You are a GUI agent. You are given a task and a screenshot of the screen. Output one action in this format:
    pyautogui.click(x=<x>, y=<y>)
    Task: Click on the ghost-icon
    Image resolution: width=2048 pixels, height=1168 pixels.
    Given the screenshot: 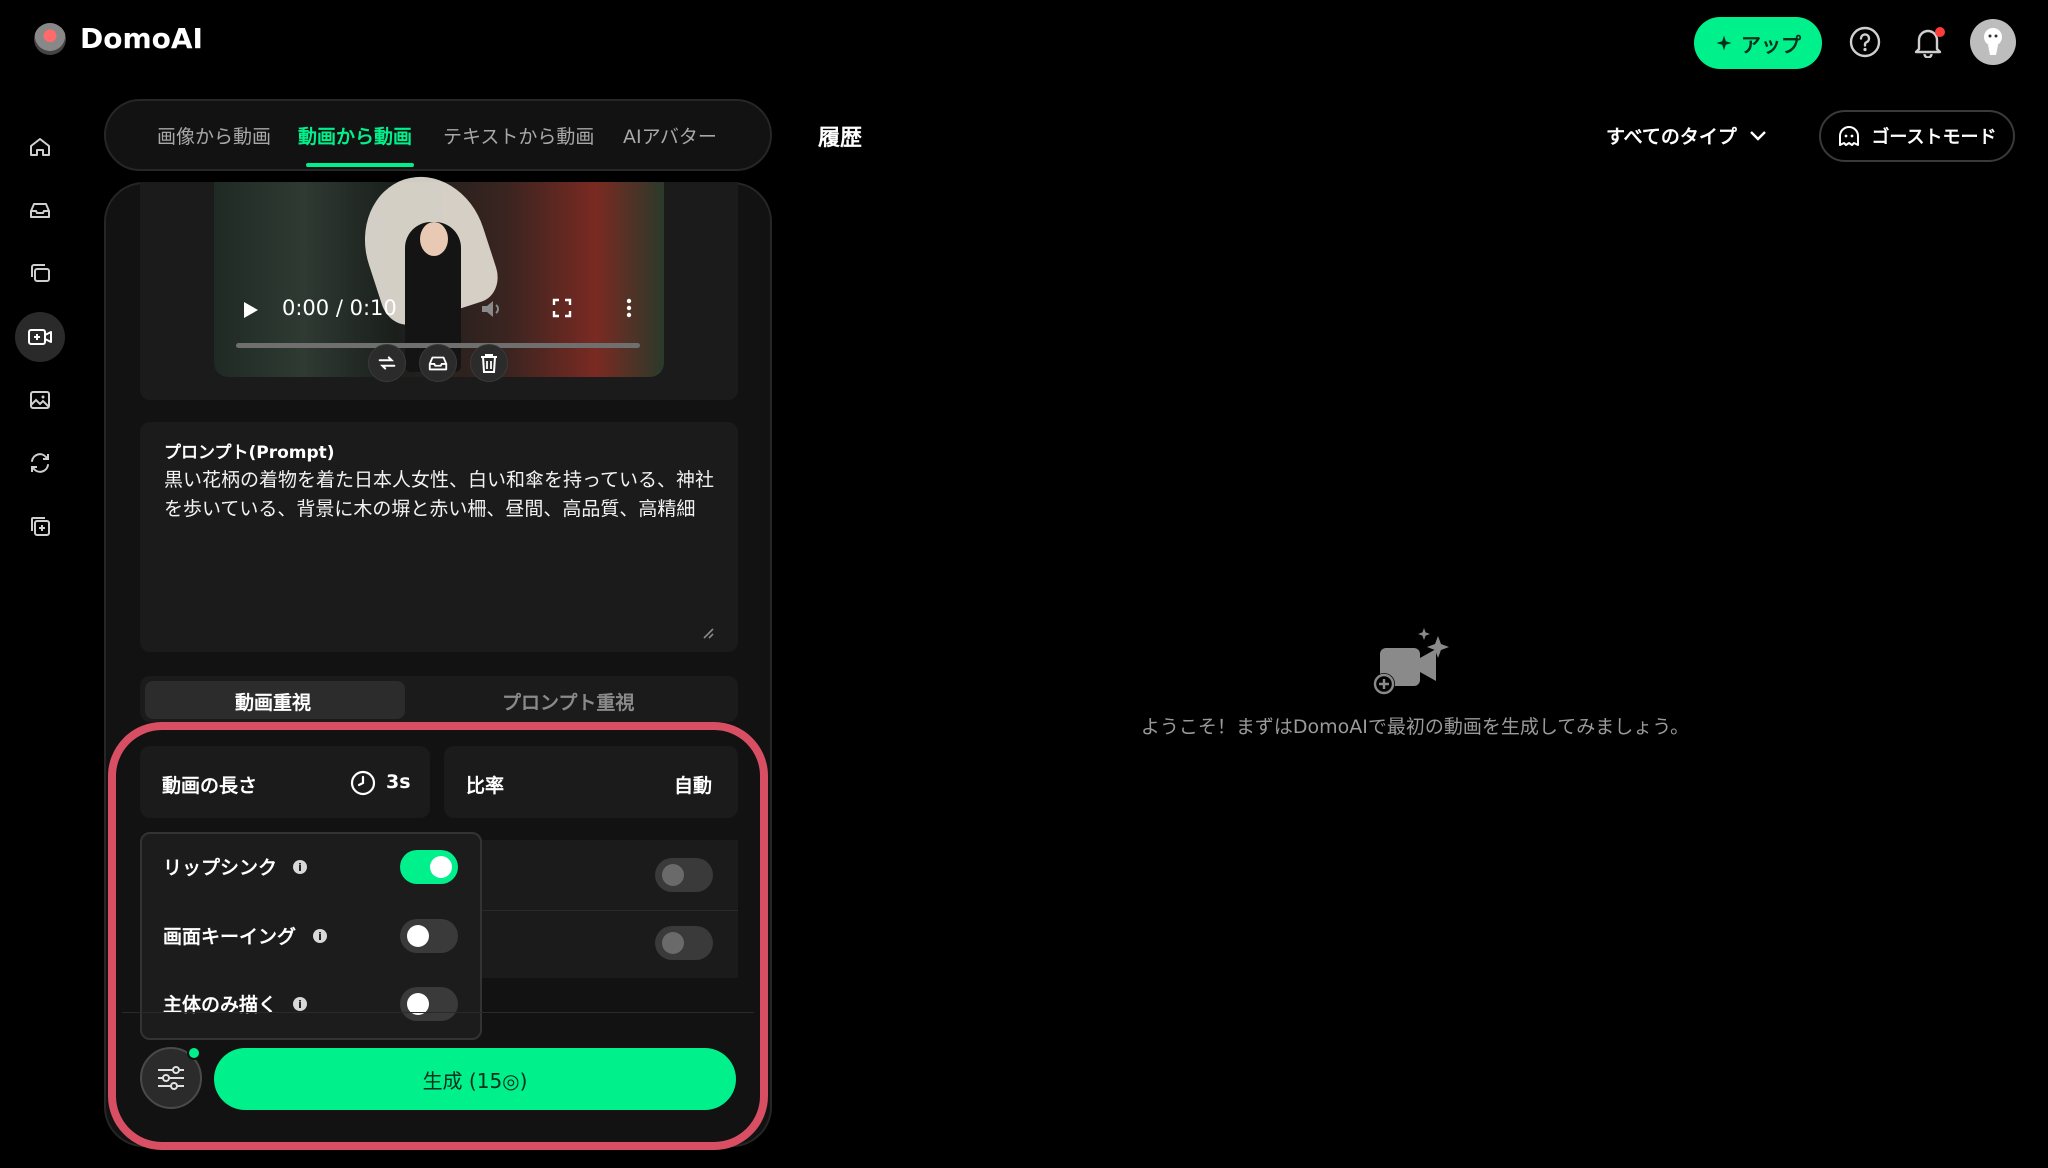 What is the action you would take?
    pyautogui.click(x=1849, y=136)
    